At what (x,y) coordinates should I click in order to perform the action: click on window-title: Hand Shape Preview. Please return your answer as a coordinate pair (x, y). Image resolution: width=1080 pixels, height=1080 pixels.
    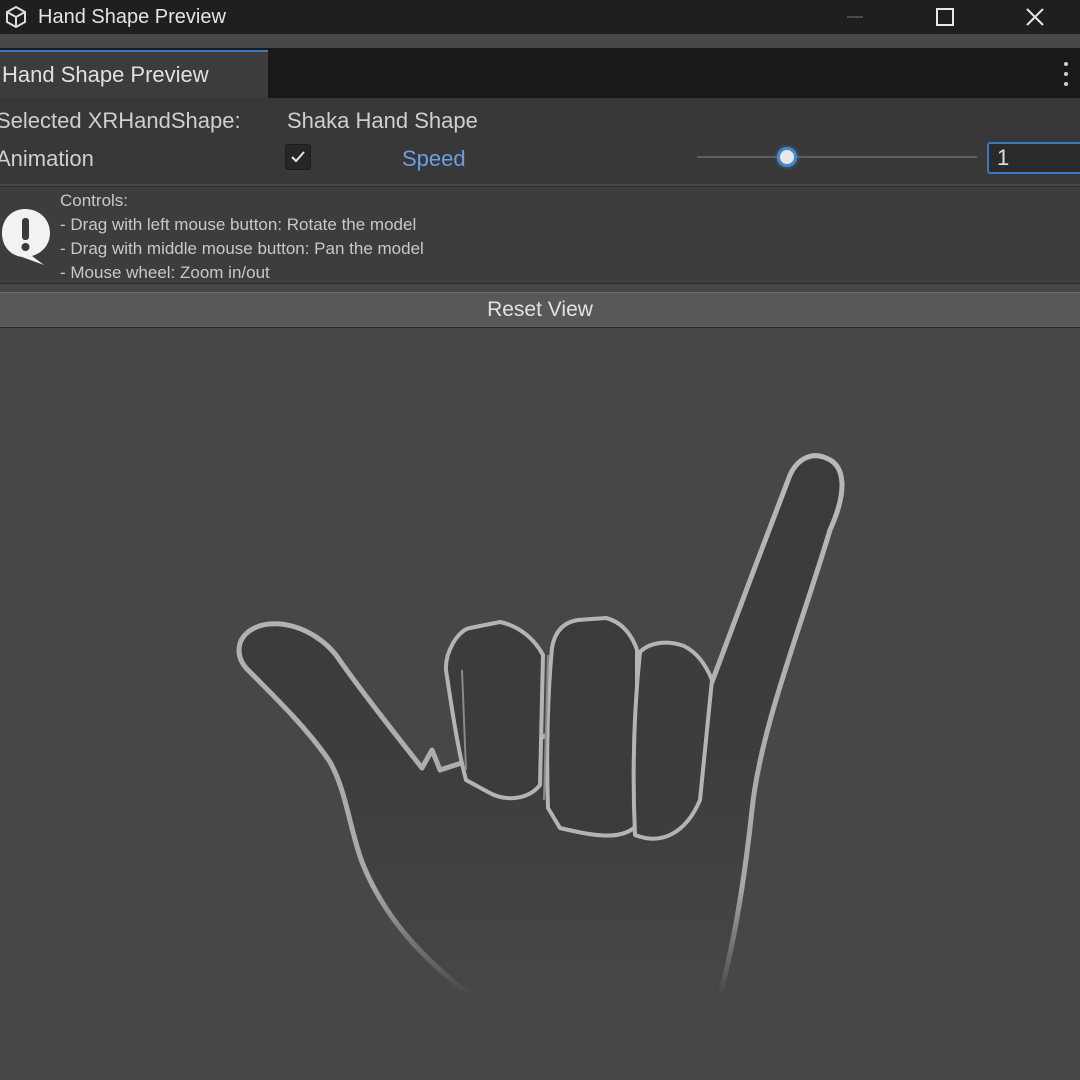
    Looking at the image, I should click on (132, 16).